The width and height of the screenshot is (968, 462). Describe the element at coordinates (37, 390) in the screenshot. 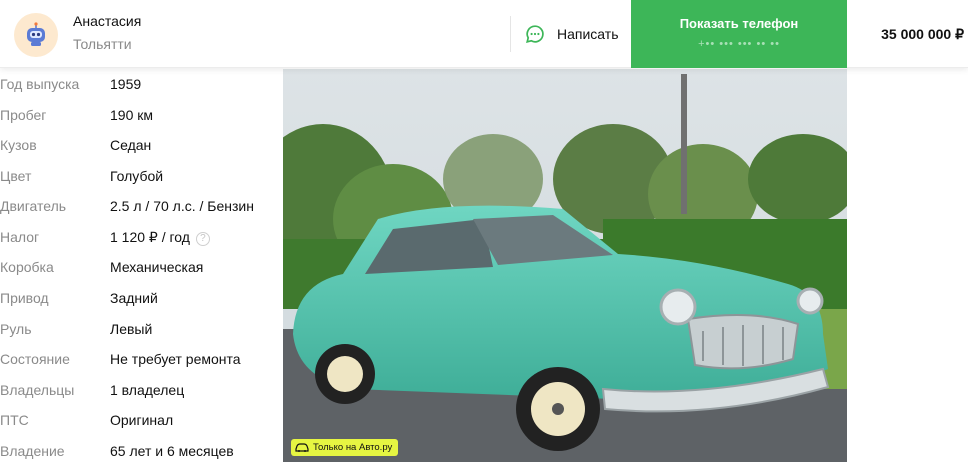

I see `spec-label: Владельцы` at that location.